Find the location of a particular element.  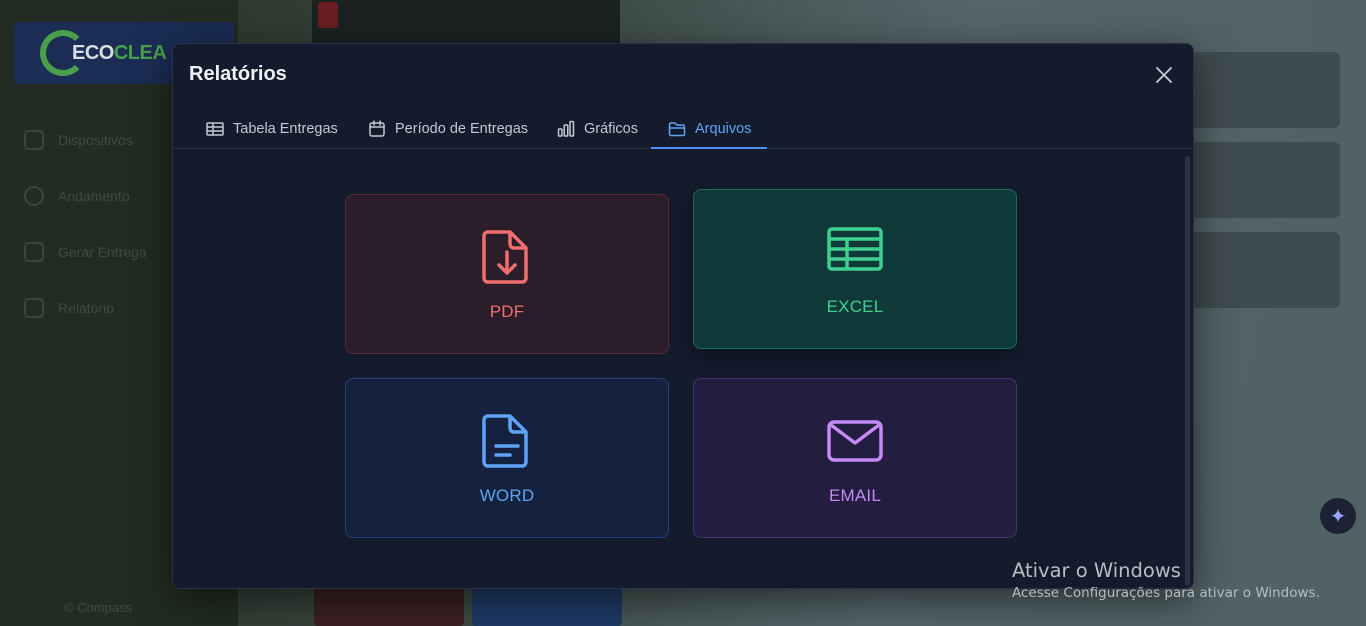

modal-title: Relatórios is located at coordinates (238, 74).